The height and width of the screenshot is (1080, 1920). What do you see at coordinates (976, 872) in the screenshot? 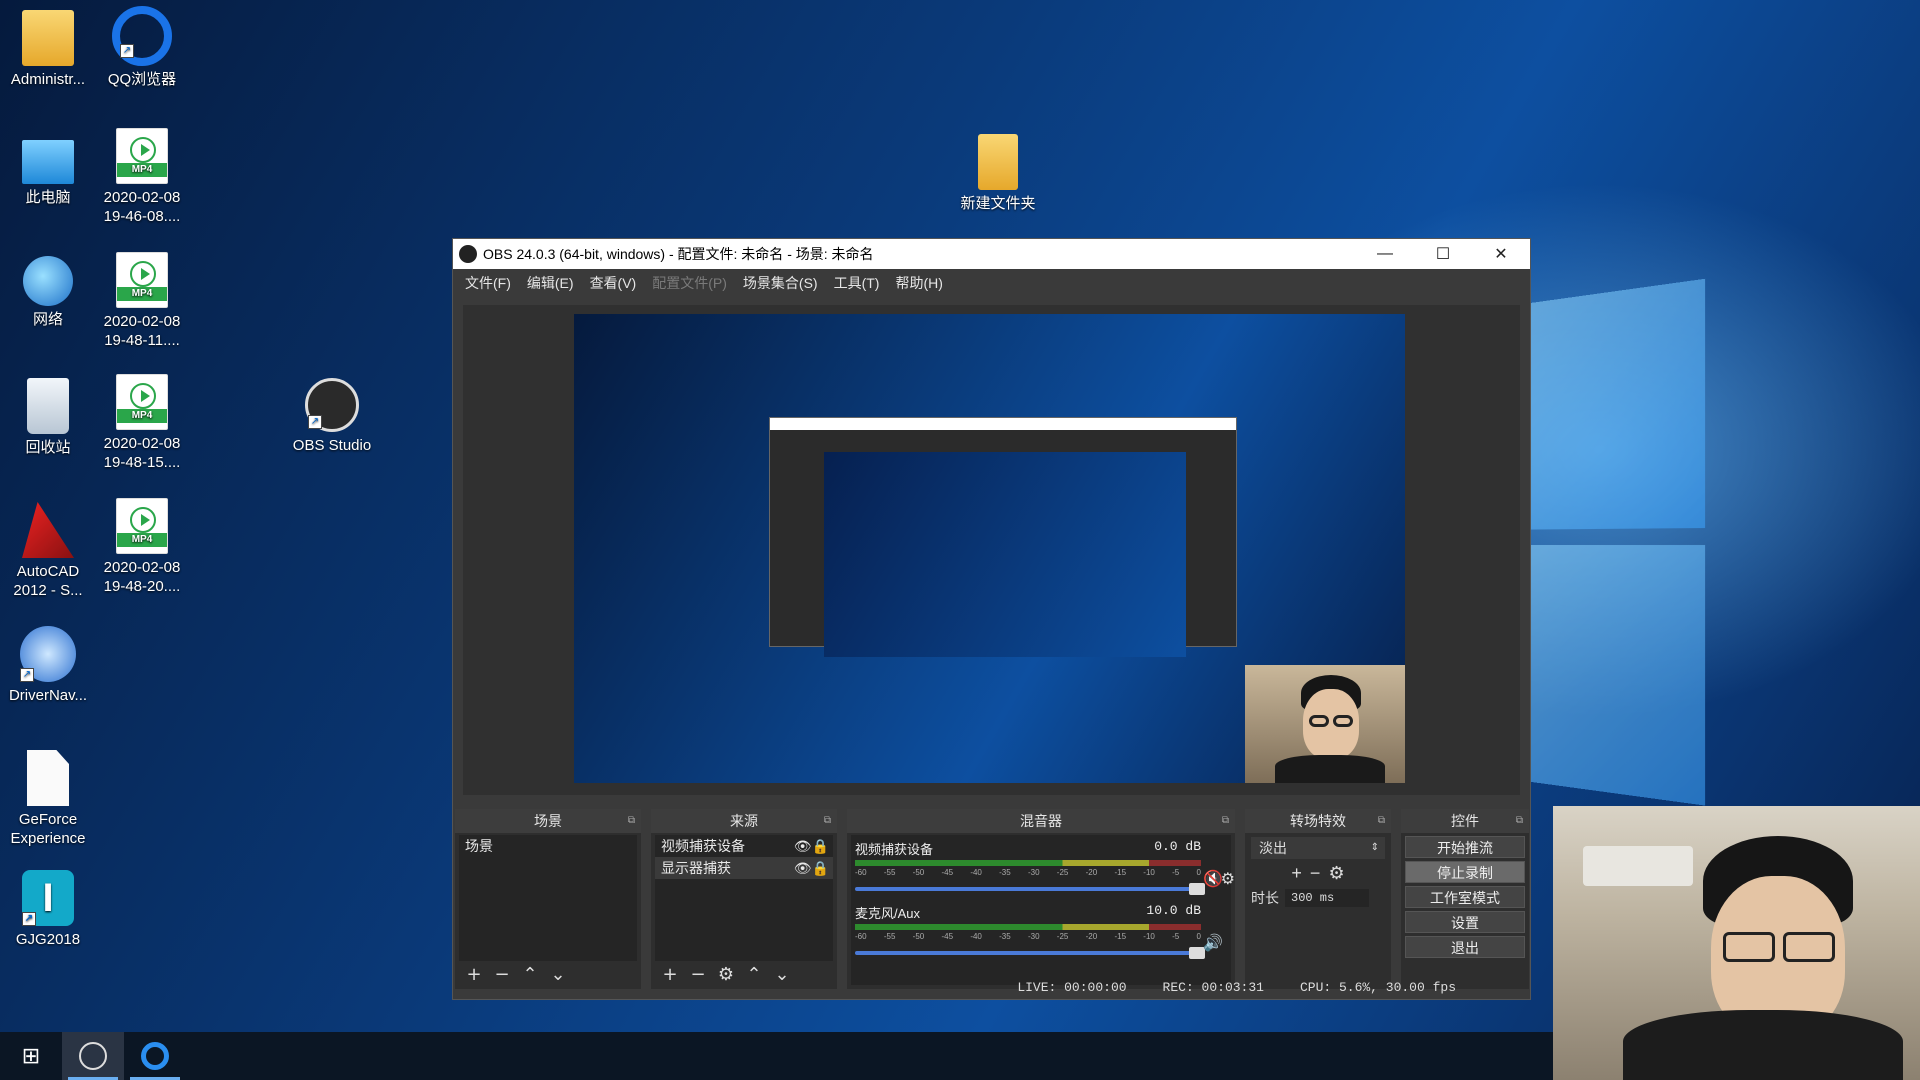
I see `meter-scale-tick: -40` at bounding box center [976, 872].